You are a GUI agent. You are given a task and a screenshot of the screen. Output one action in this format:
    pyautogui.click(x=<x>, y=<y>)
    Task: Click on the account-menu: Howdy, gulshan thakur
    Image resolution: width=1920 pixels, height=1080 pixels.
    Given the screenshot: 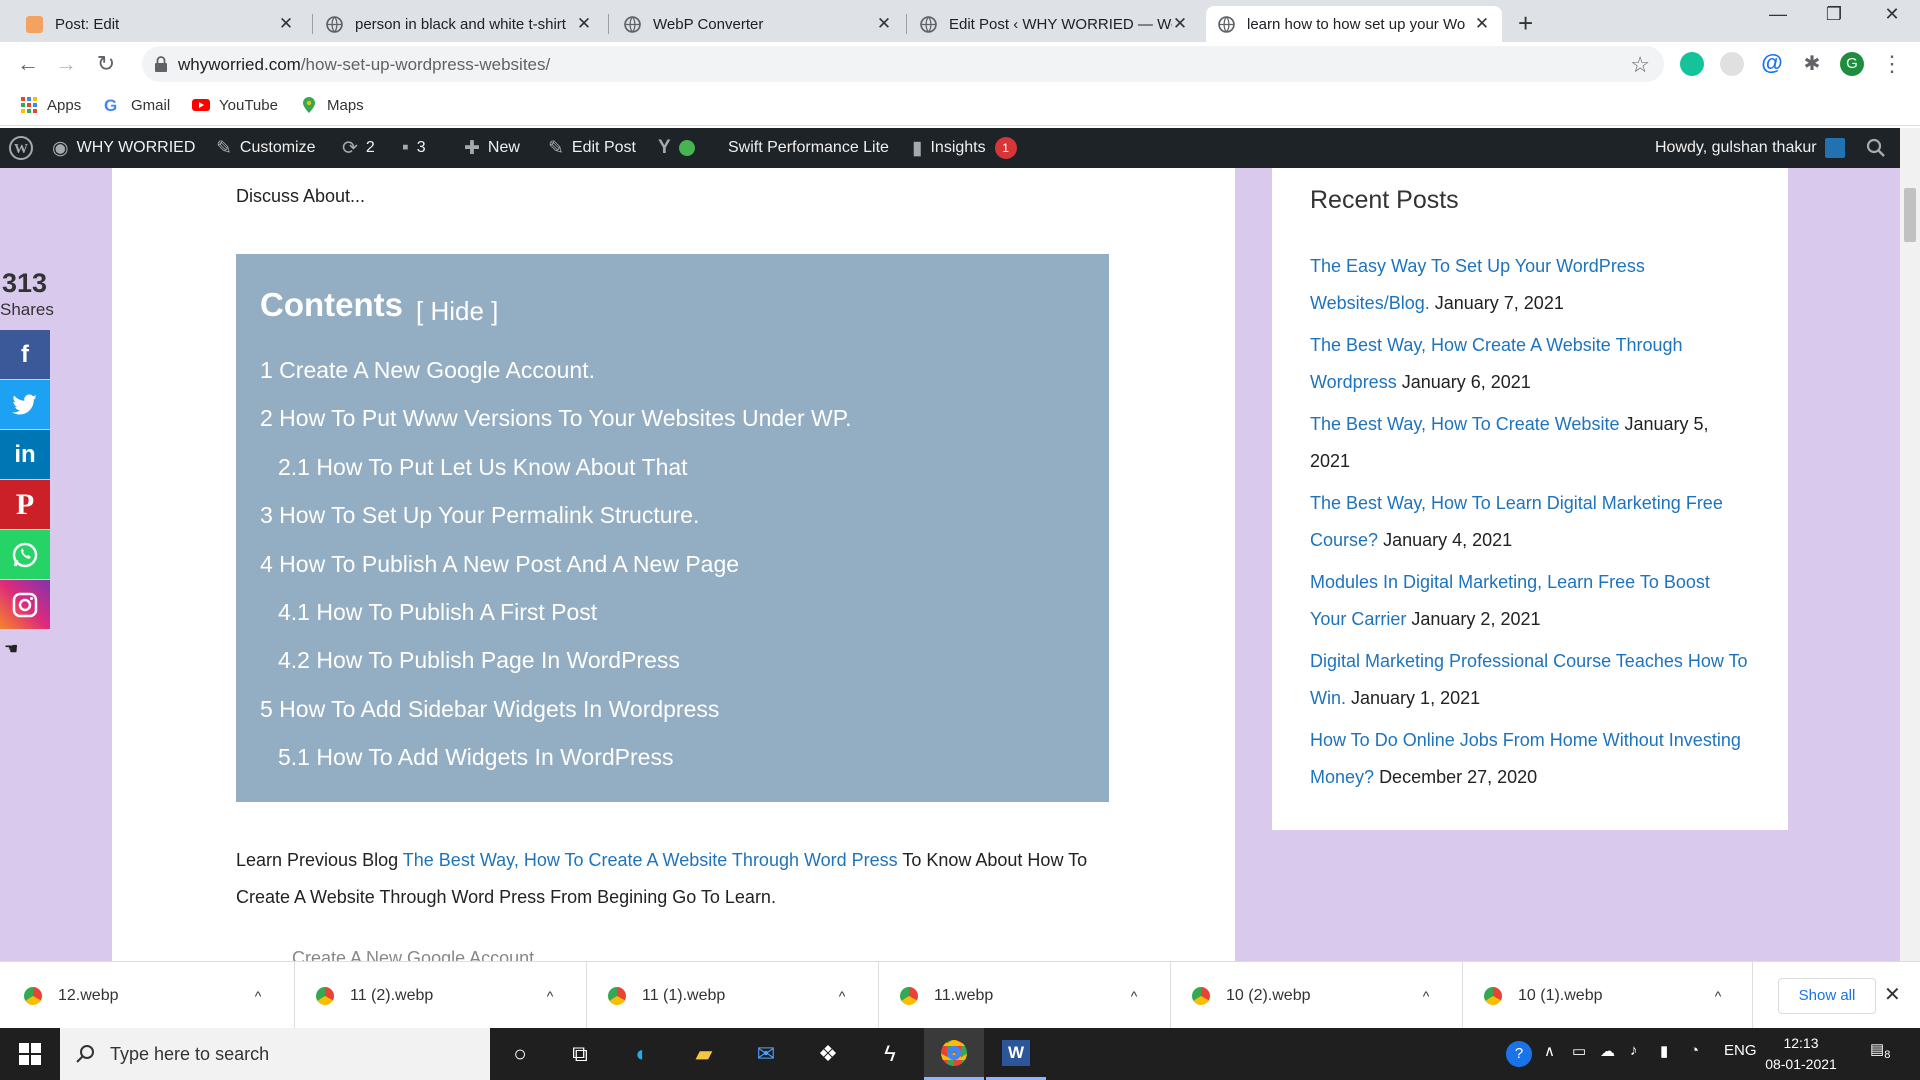 What is the action you would take?
    pyautogui.click(x=1750, y=148)
    